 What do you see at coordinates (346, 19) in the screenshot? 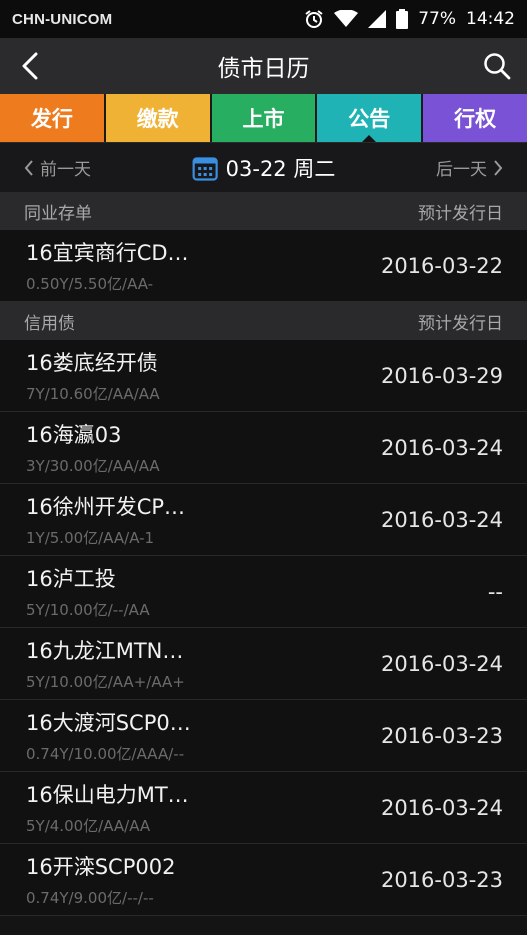
I see `wifi-icon` at bounding box center [346, 19].